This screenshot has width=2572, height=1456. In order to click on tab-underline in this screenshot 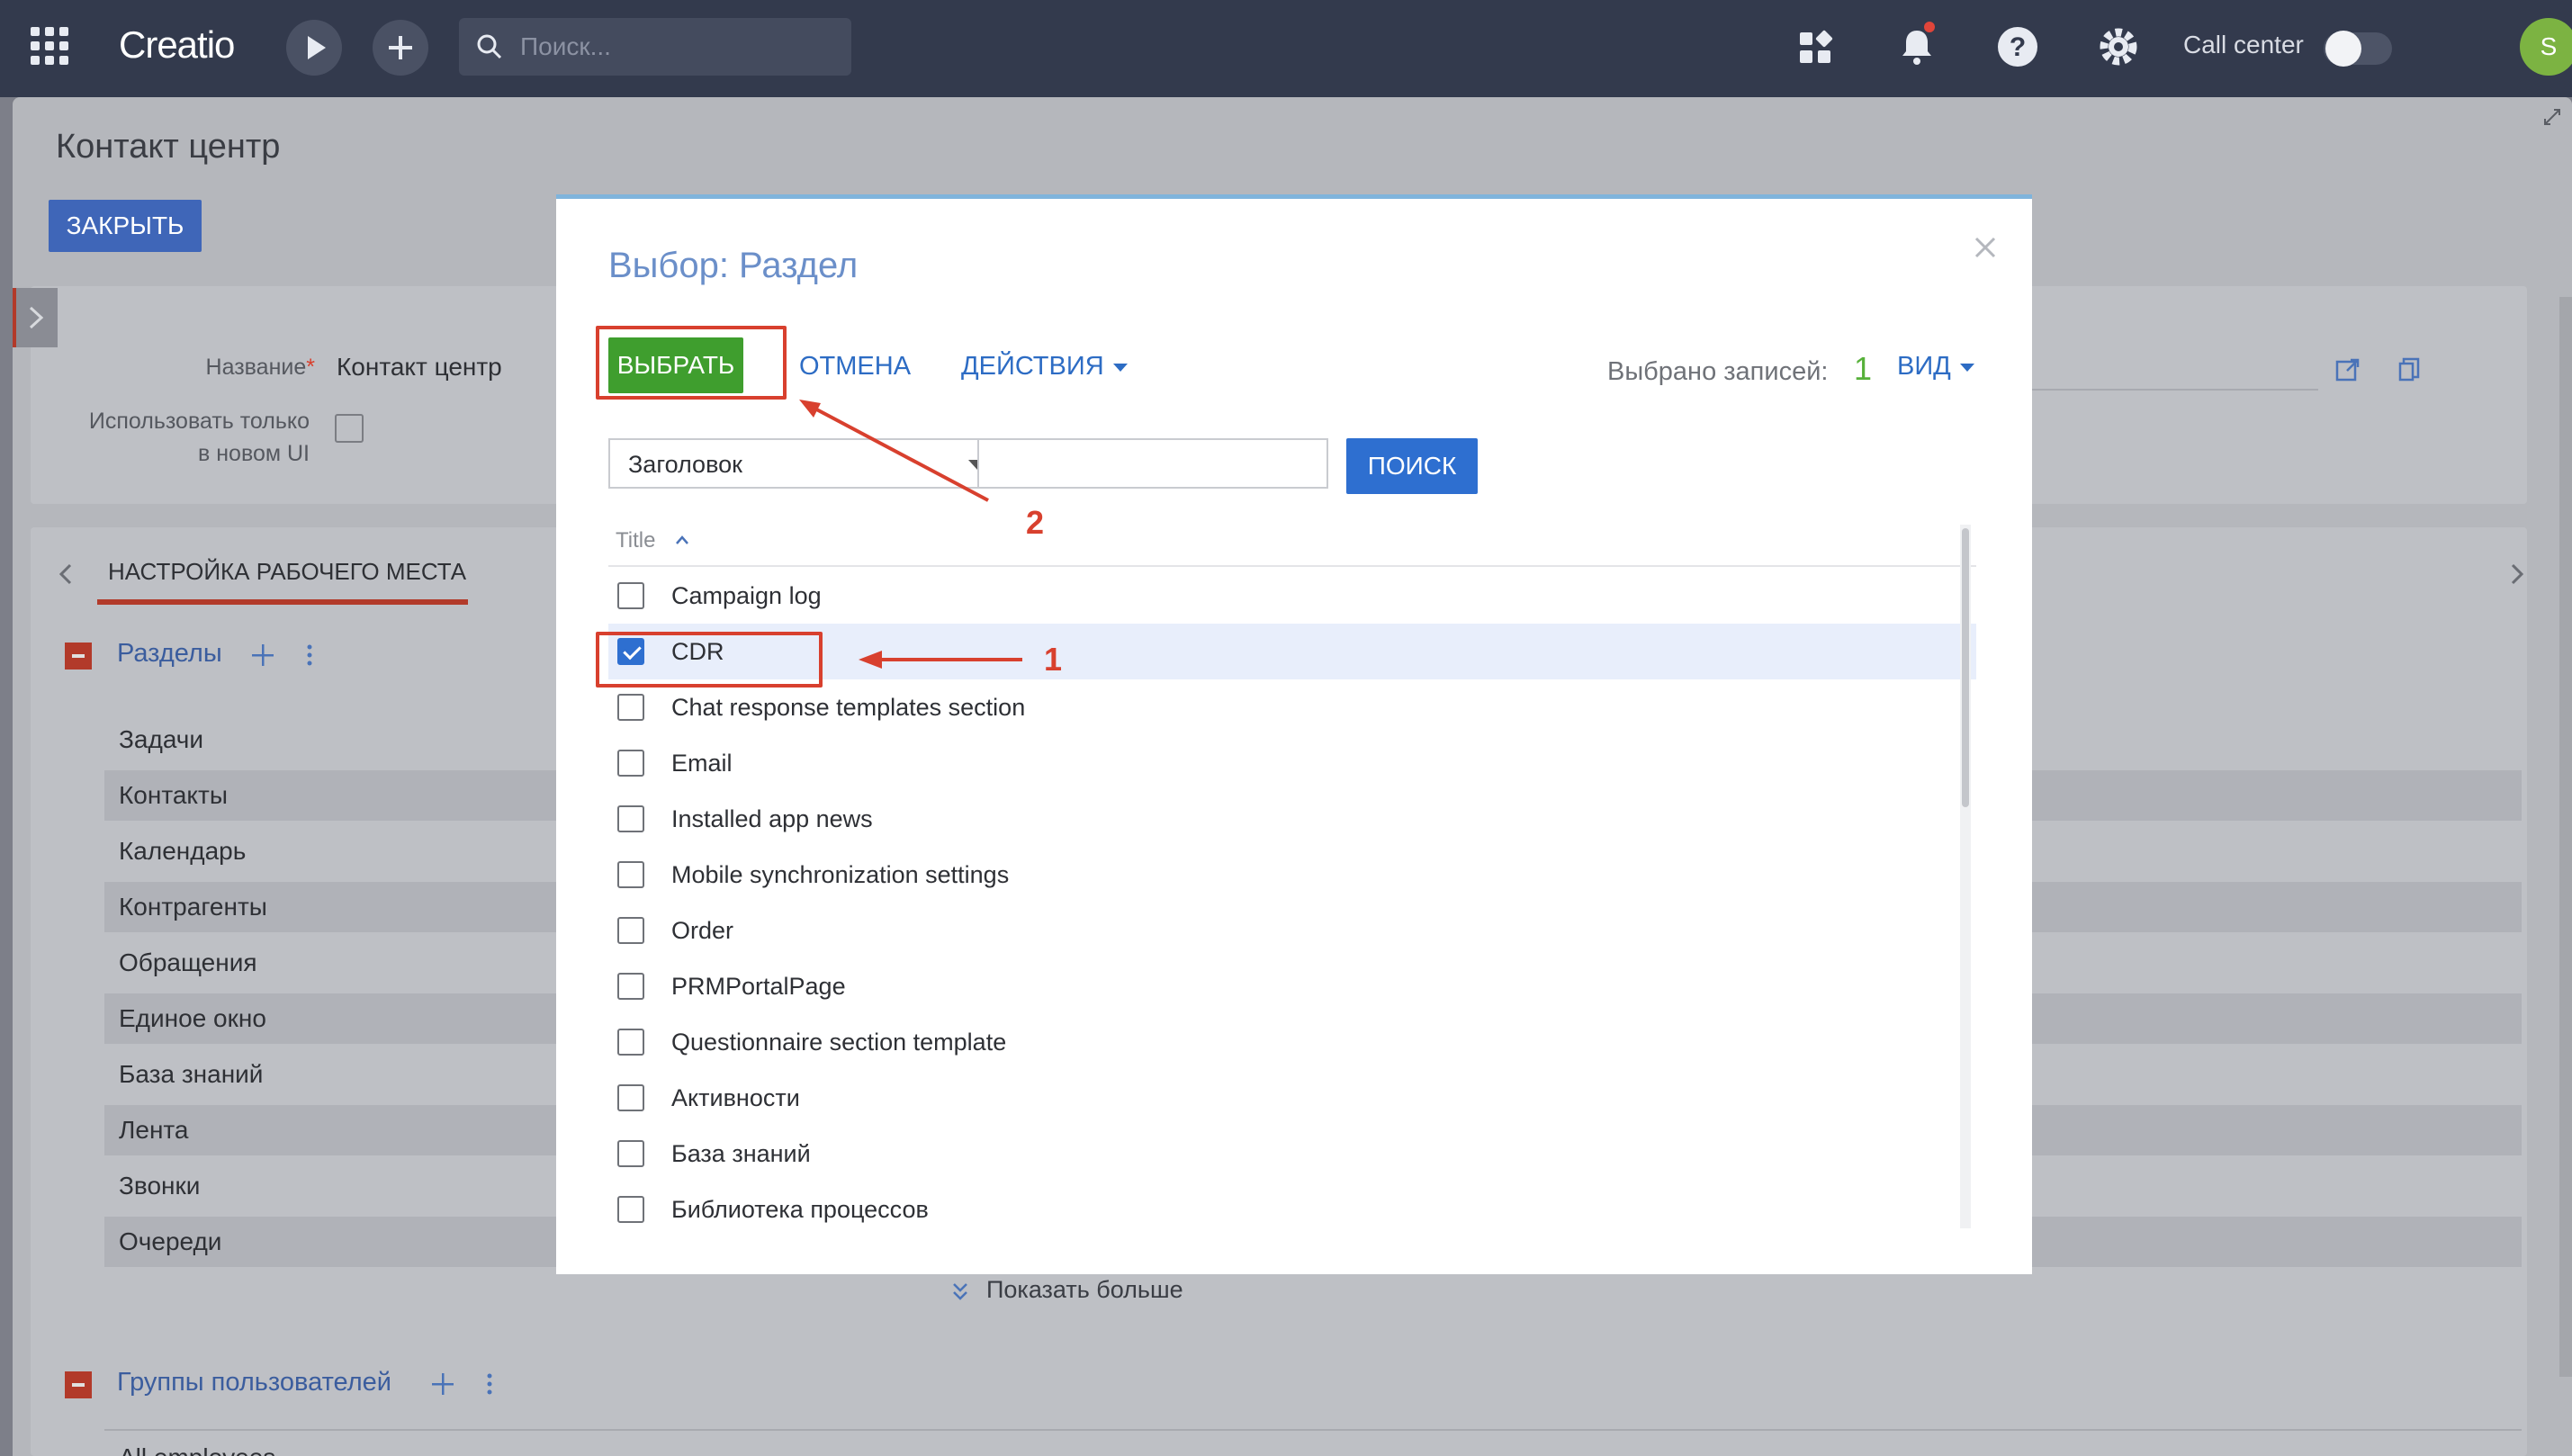, I will do `click(282, 602)`.